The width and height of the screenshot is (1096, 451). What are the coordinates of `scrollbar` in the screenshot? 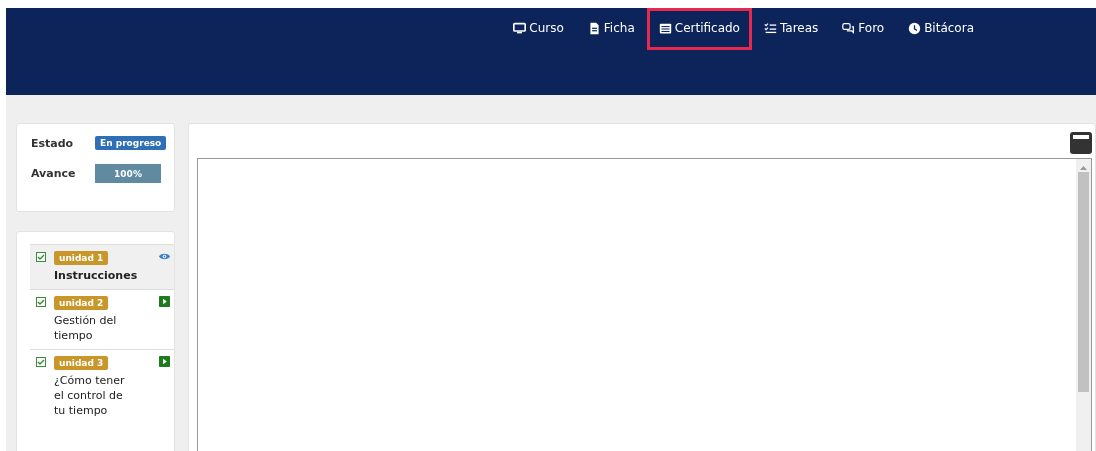 It's located at (1083, 305).